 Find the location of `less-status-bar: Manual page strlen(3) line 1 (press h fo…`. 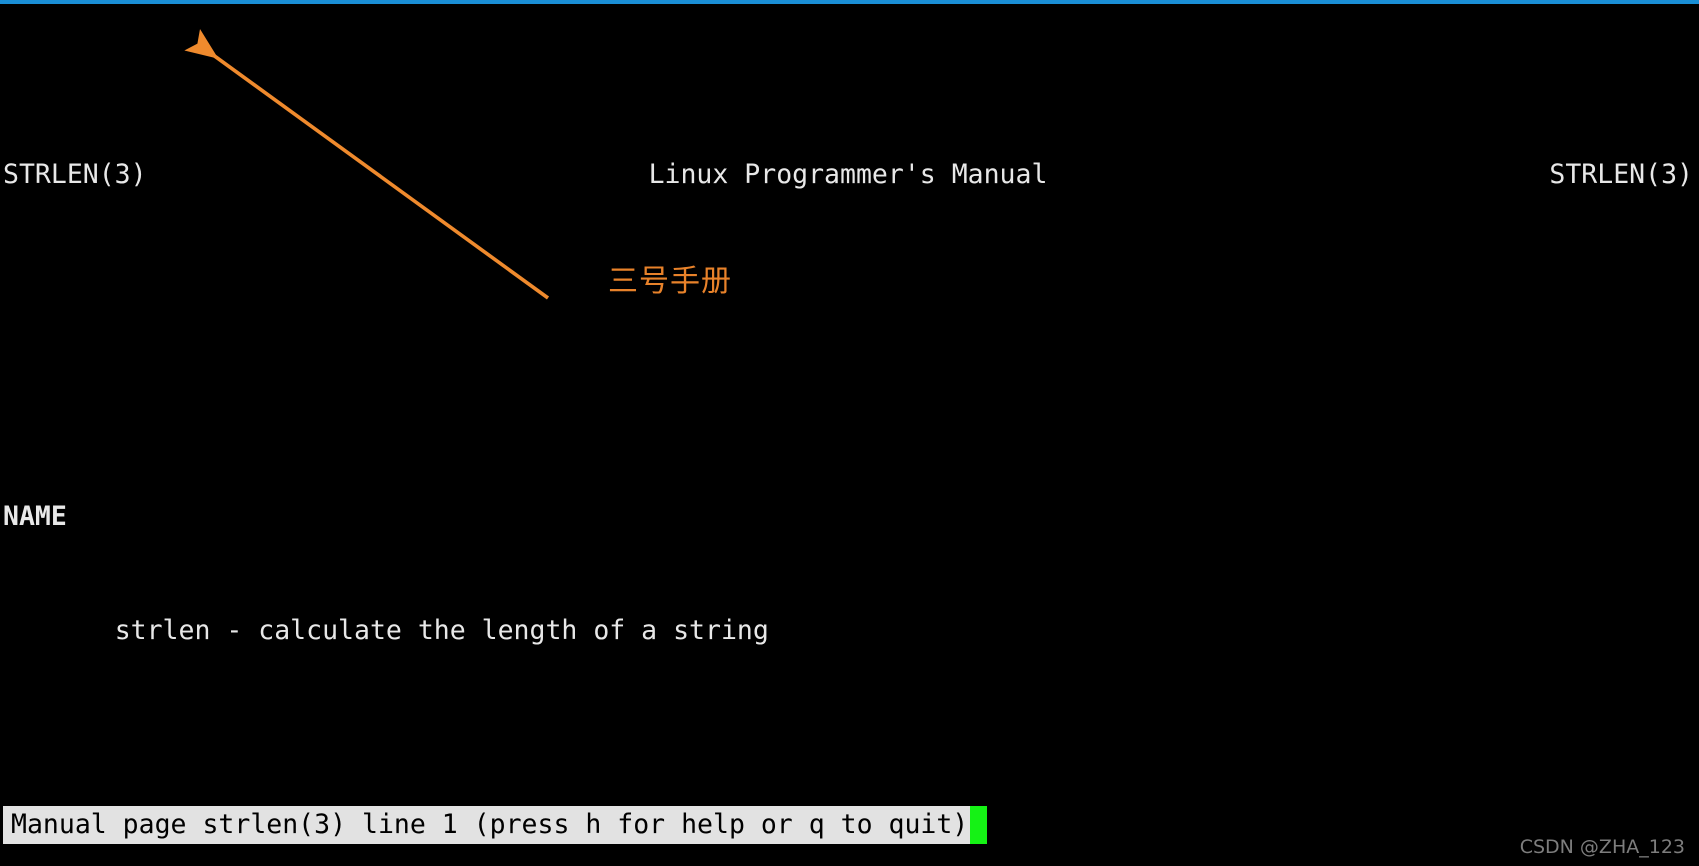

less-status-bar: Manual page strlen(3) line 1 (press h fo… is located at coordinates (495, 825).